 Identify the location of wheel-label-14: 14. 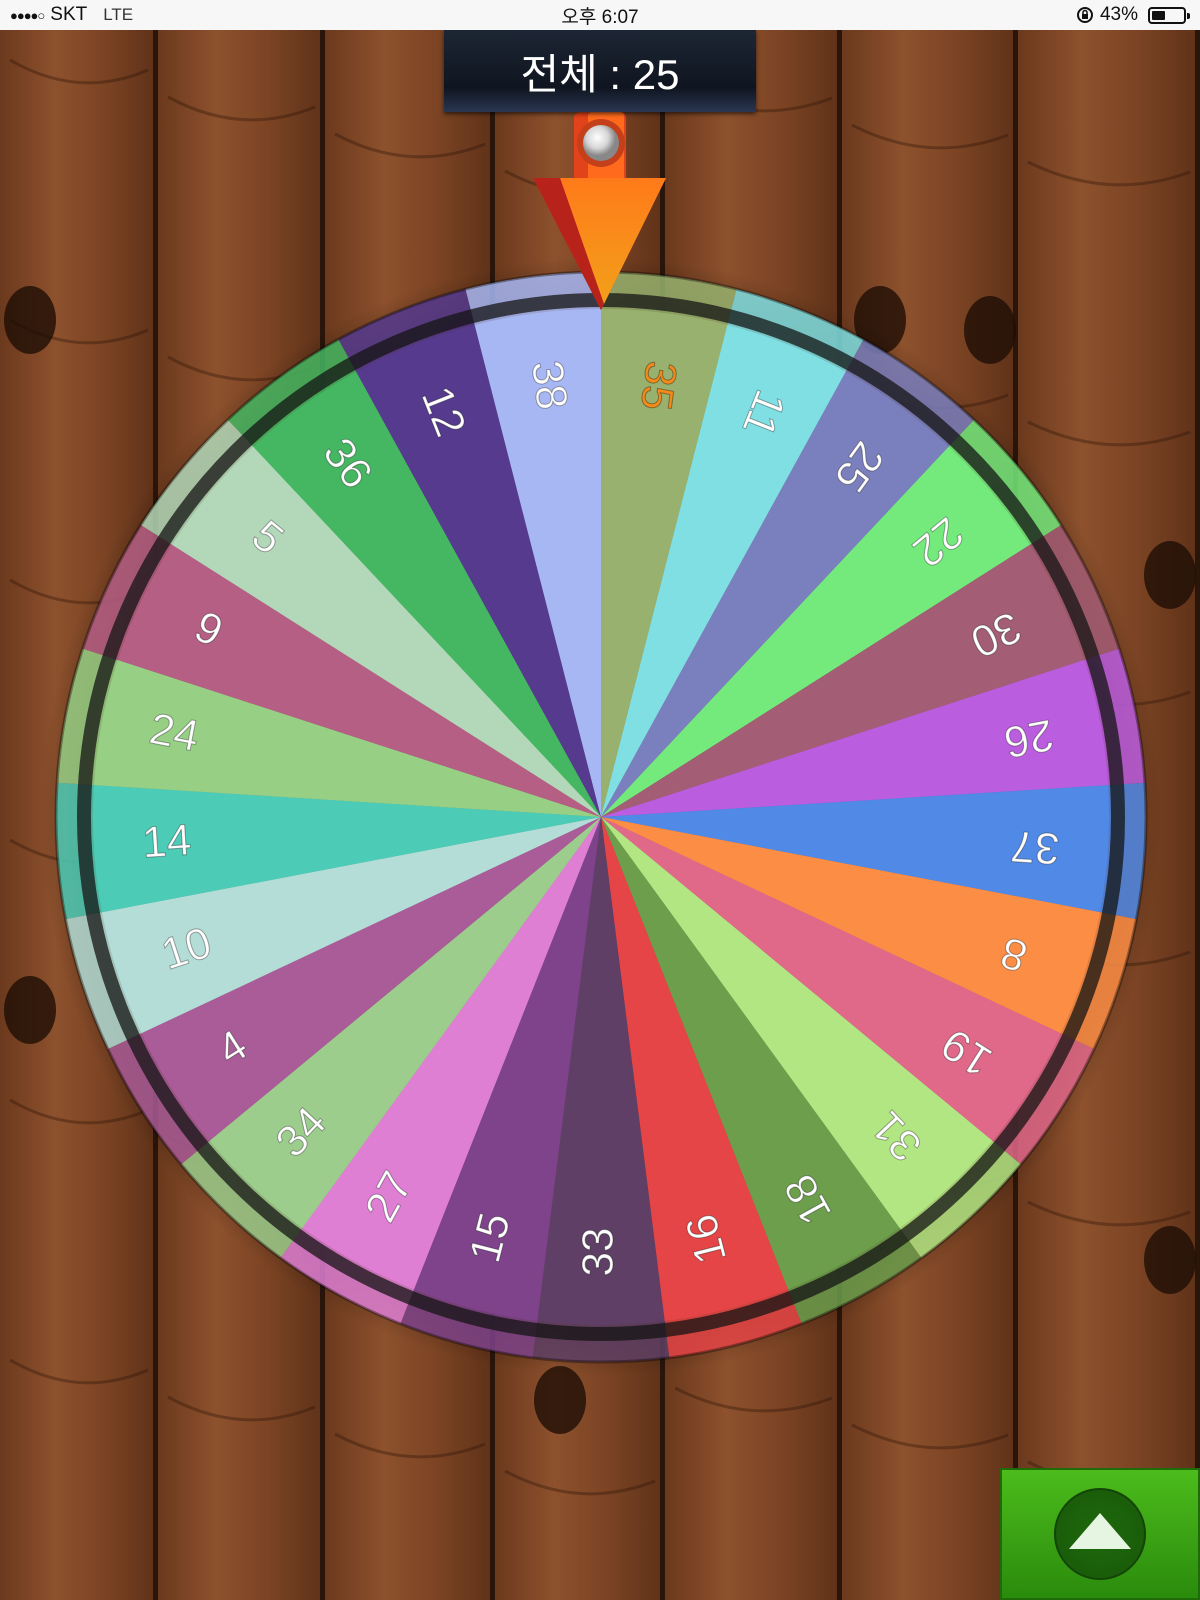
(167, 841).